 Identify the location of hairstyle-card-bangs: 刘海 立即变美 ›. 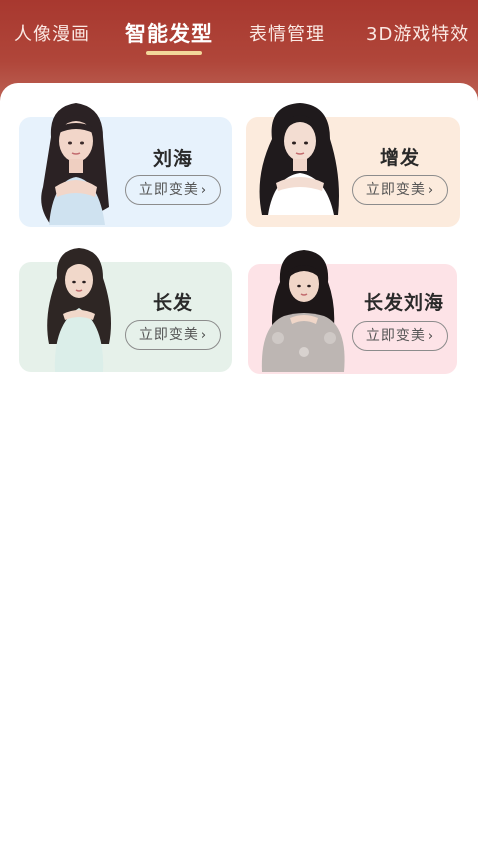
(125, 165).